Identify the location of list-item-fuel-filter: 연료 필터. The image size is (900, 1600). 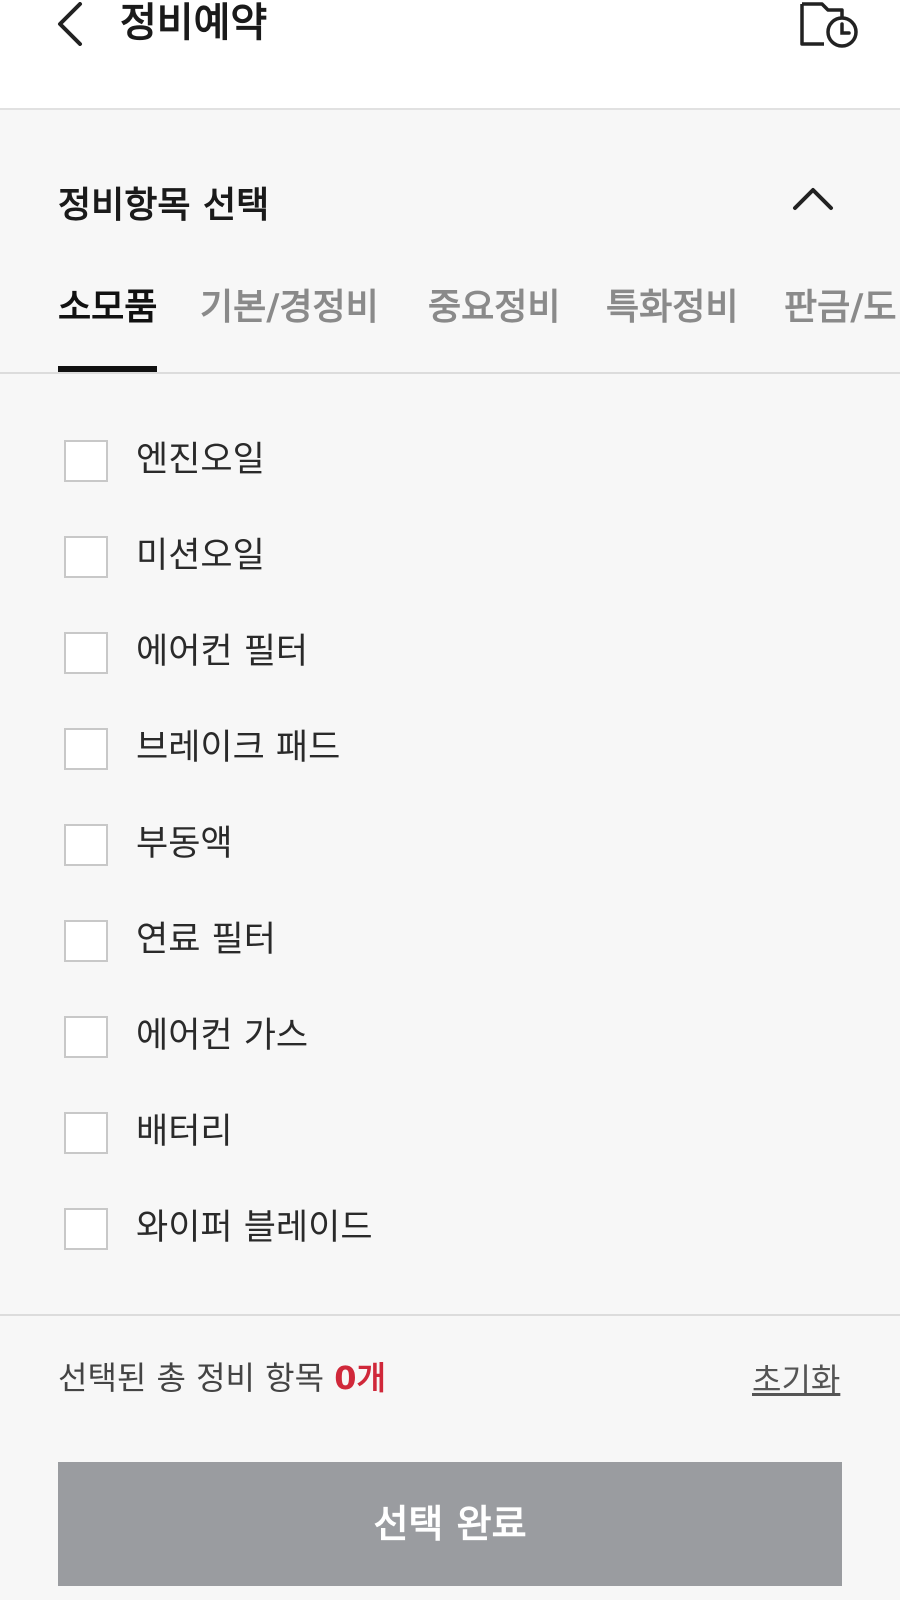
(364, 940).